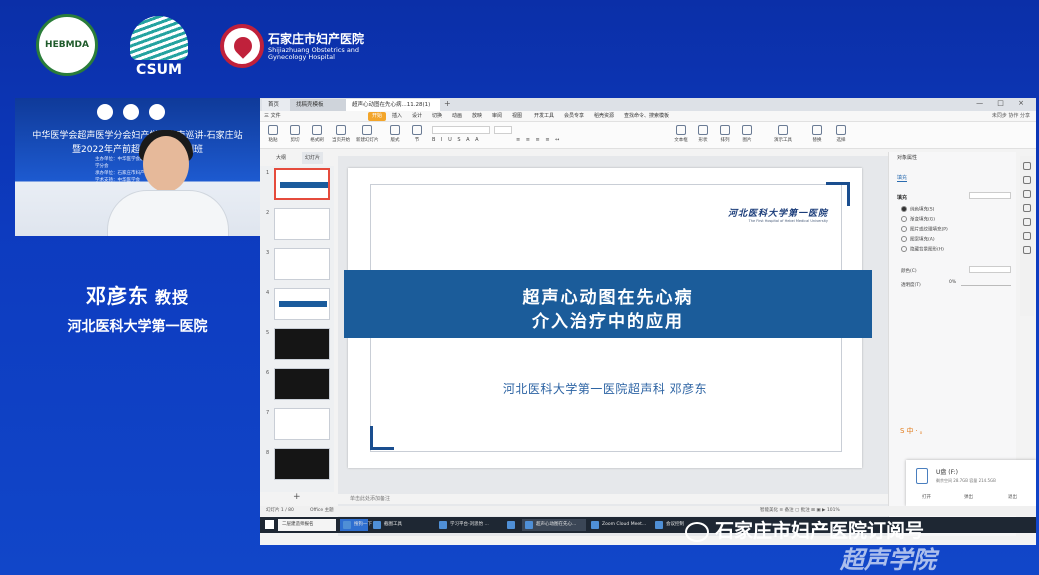 This screenshot has height=575, width=1039. What do you see at coordinates (917, 209) in the screenshot?
I see `fill-option-solid: 纯色填充(S)` at bounding box center [917, 209].